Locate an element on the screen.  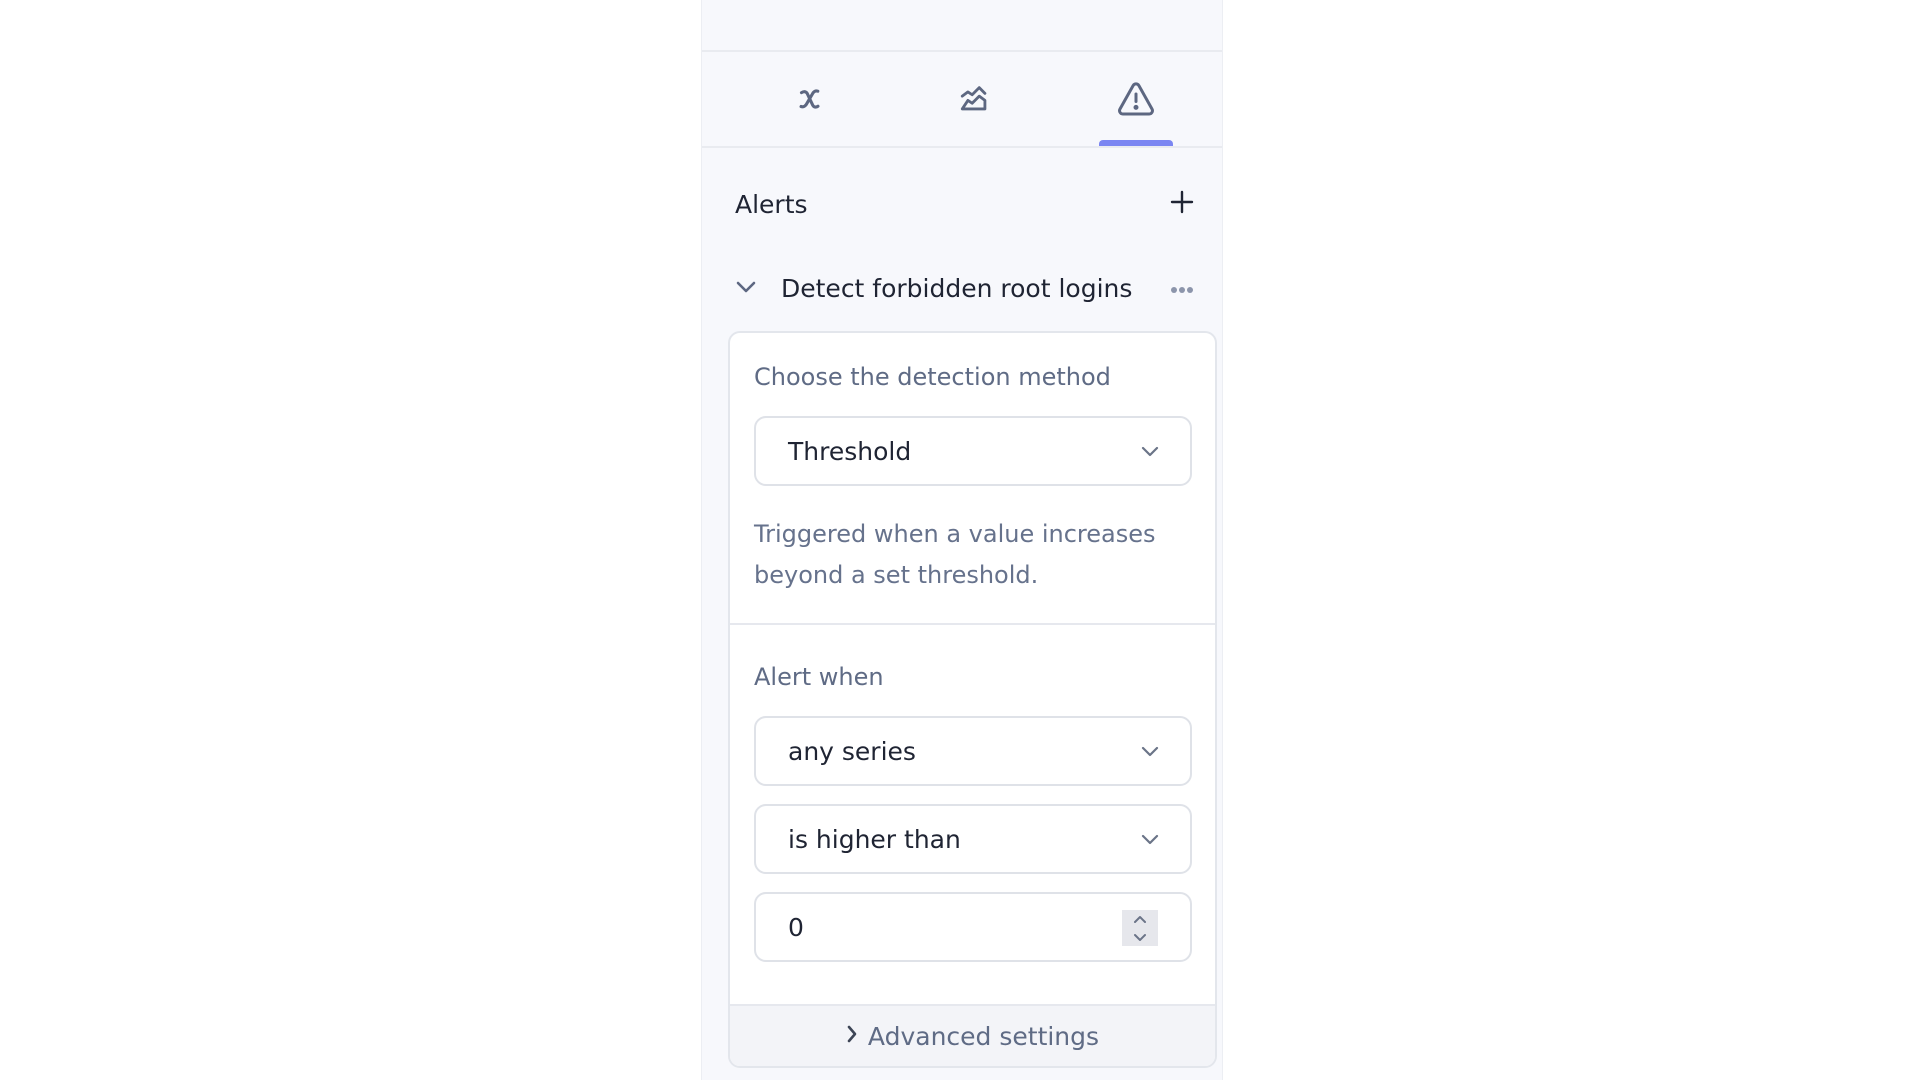
chevron-right-icon is located at coordinates (852, 1036).